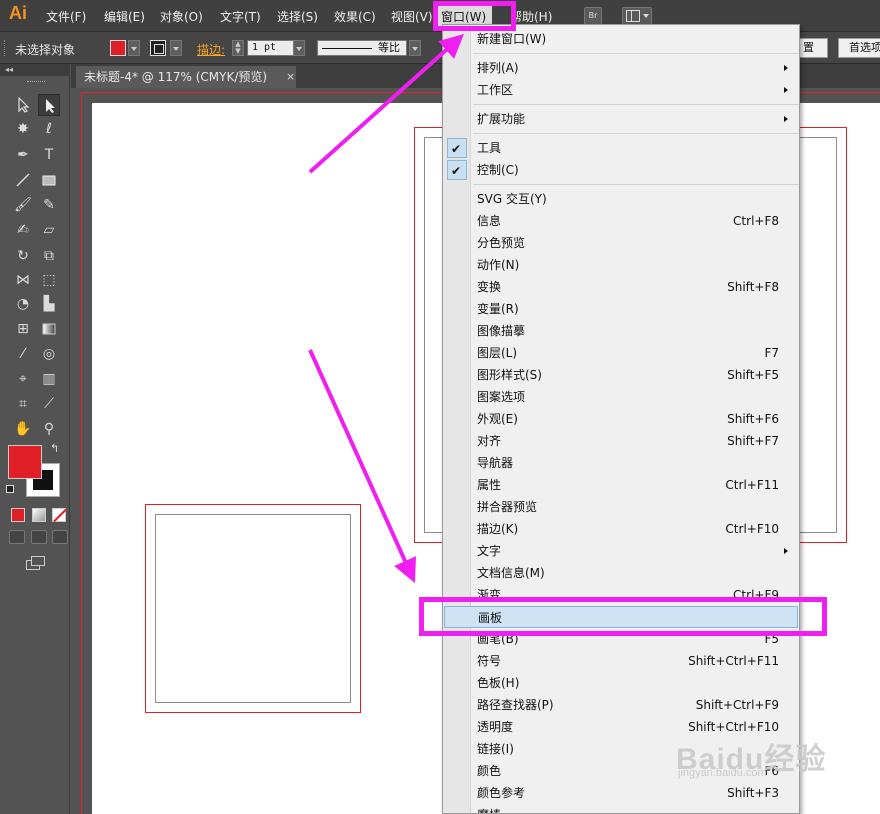 Image resolution: width=880 pixels, height=814 pixels. What do you see at coordinates (722, 773) in the screenshot?
I see `watermark-url: jingyan.baidu.com` at bounding box center [722, 773].